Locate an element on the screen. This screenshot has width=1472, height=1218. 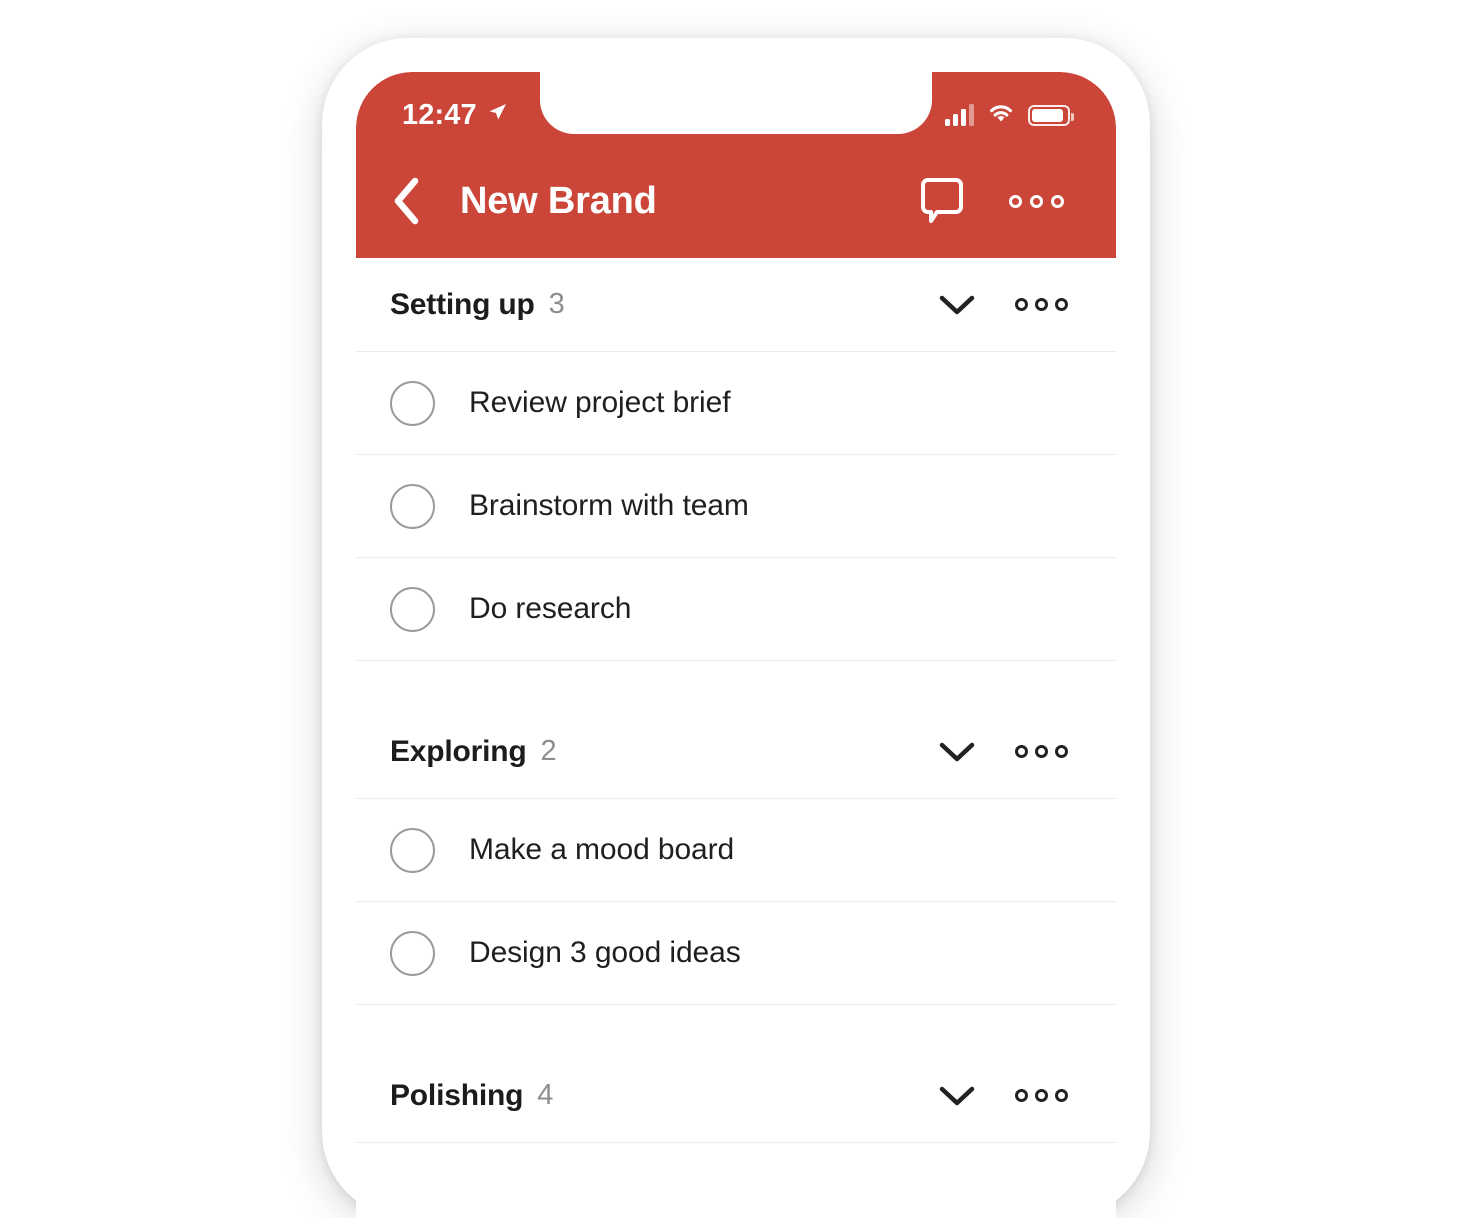
task-row: Make a mood board is located at coordinates (736, 850).